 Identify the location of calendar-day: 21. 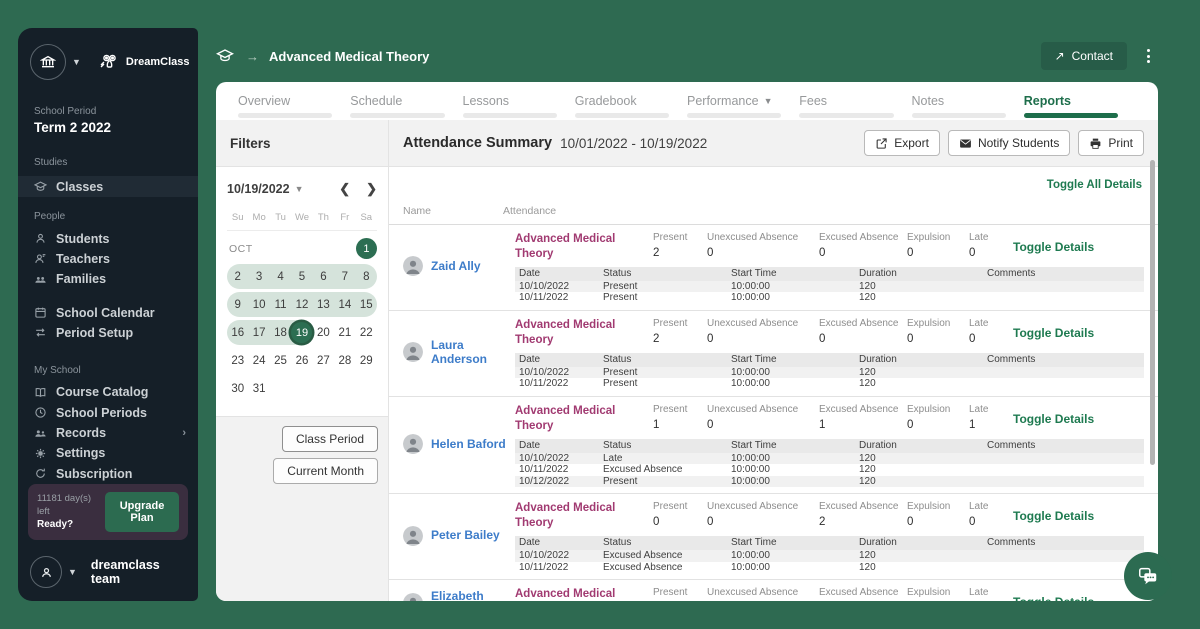
(344, 332).